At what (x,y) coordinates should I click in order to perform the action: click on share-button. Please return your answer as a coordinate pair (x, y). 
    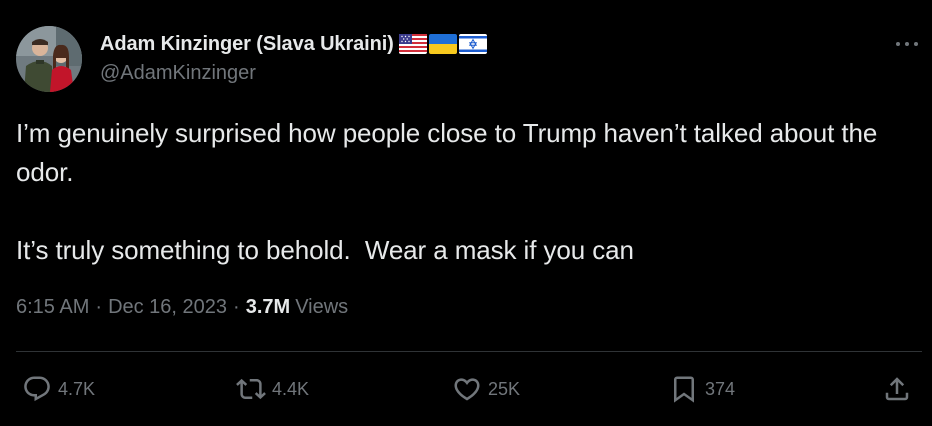
    Looking at the image, I should click on (897, 389).